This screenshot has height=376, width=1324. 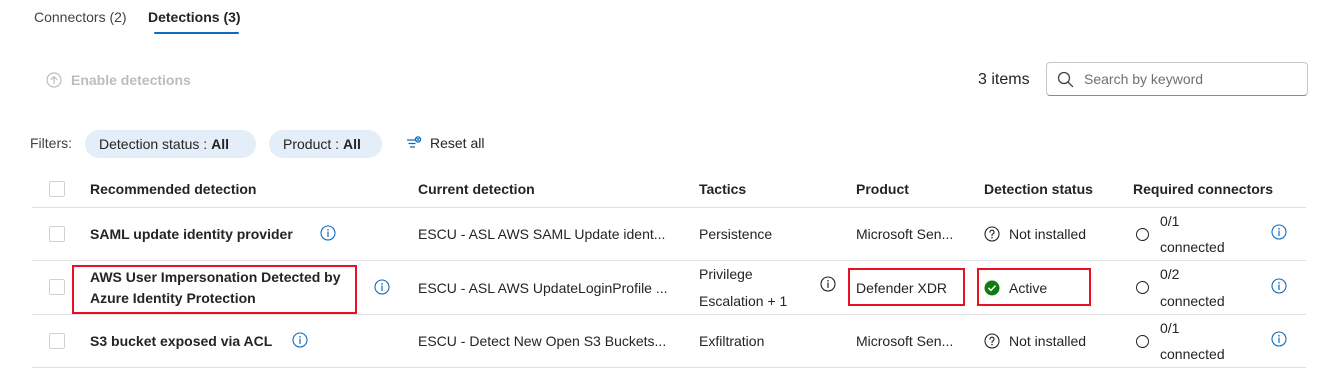 I want to click on detection-status-label: Active, so click(x=1028, y=288).